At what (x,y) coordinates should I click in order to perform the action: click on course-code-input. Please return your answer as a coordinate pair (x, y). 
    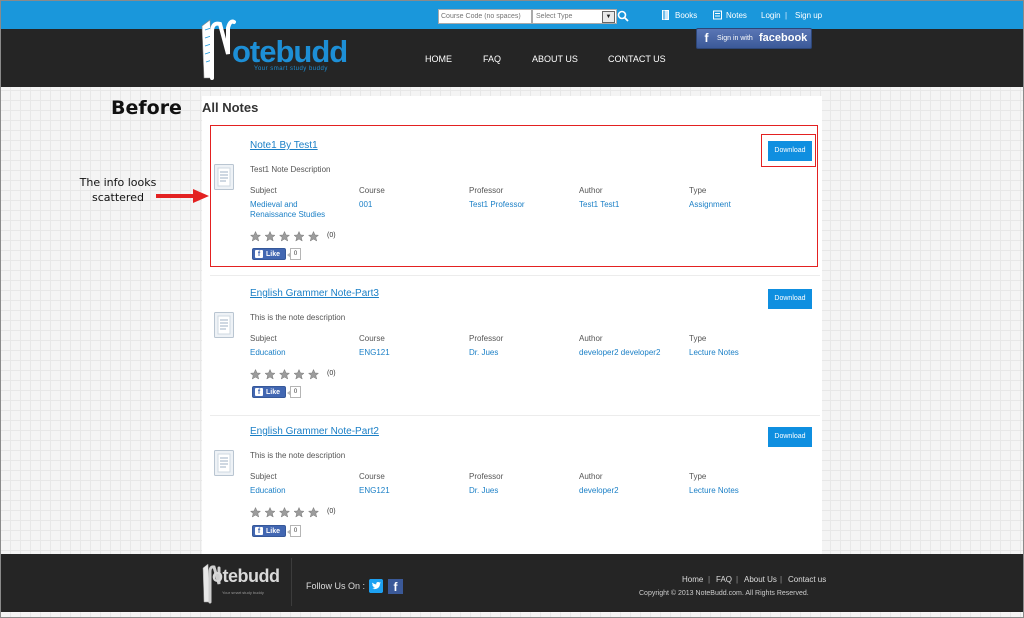
    Looking at the image, I should click on (485, 16).